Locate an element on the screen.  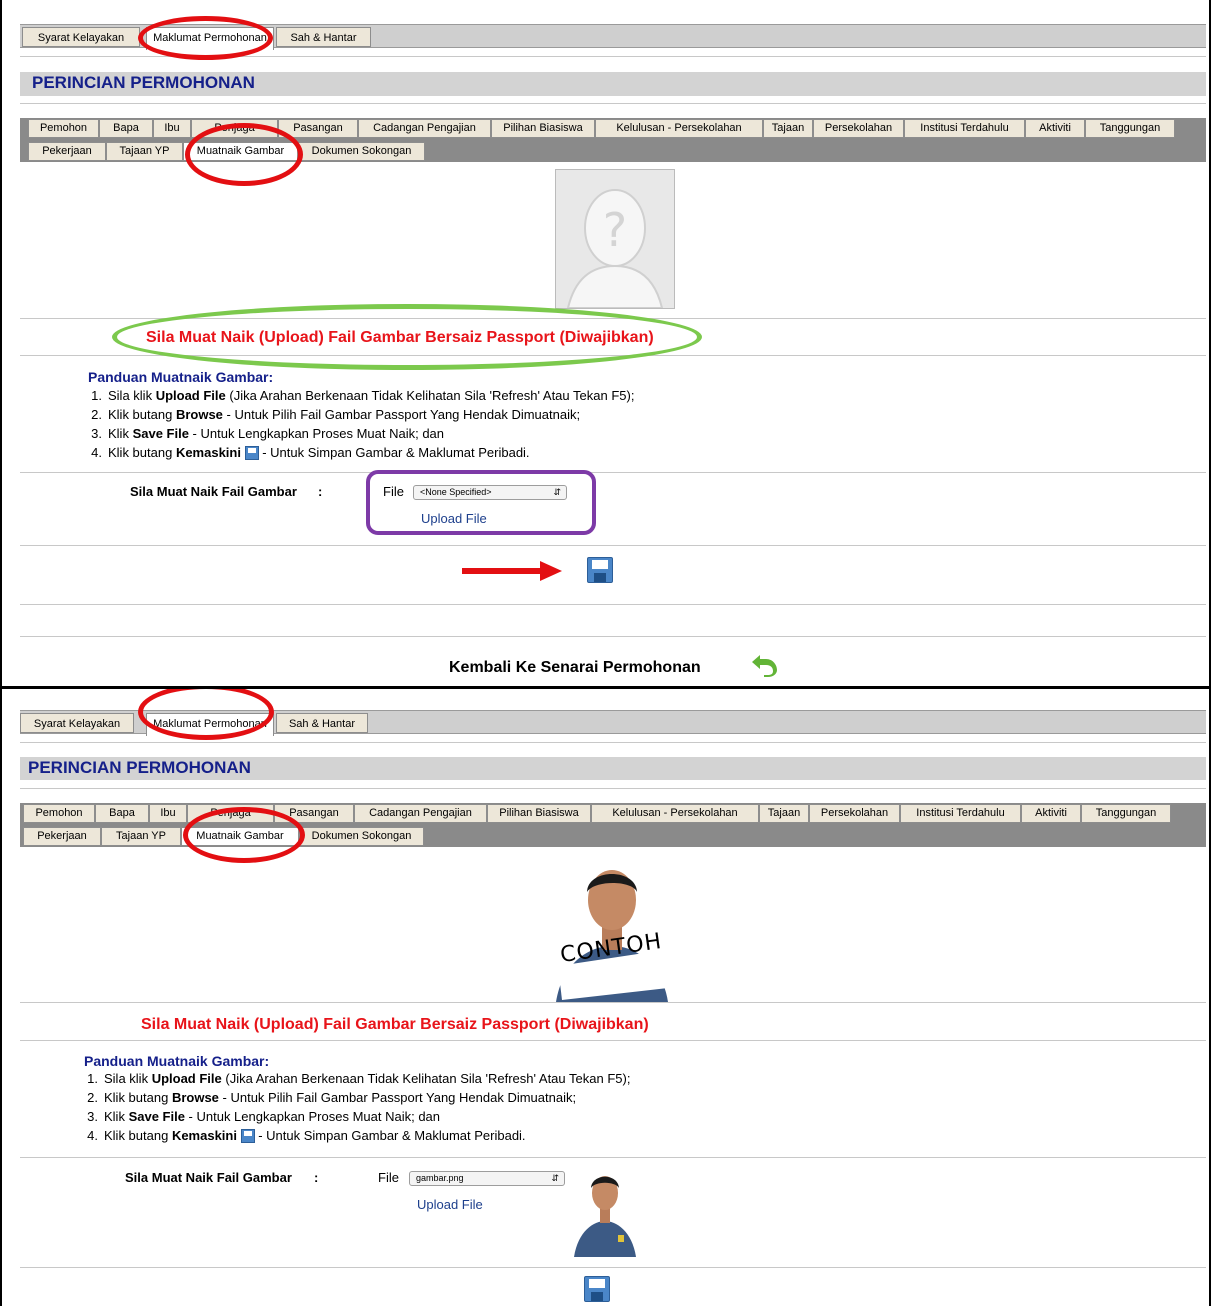
person-photo-icon is located at coordinates (612, 928).